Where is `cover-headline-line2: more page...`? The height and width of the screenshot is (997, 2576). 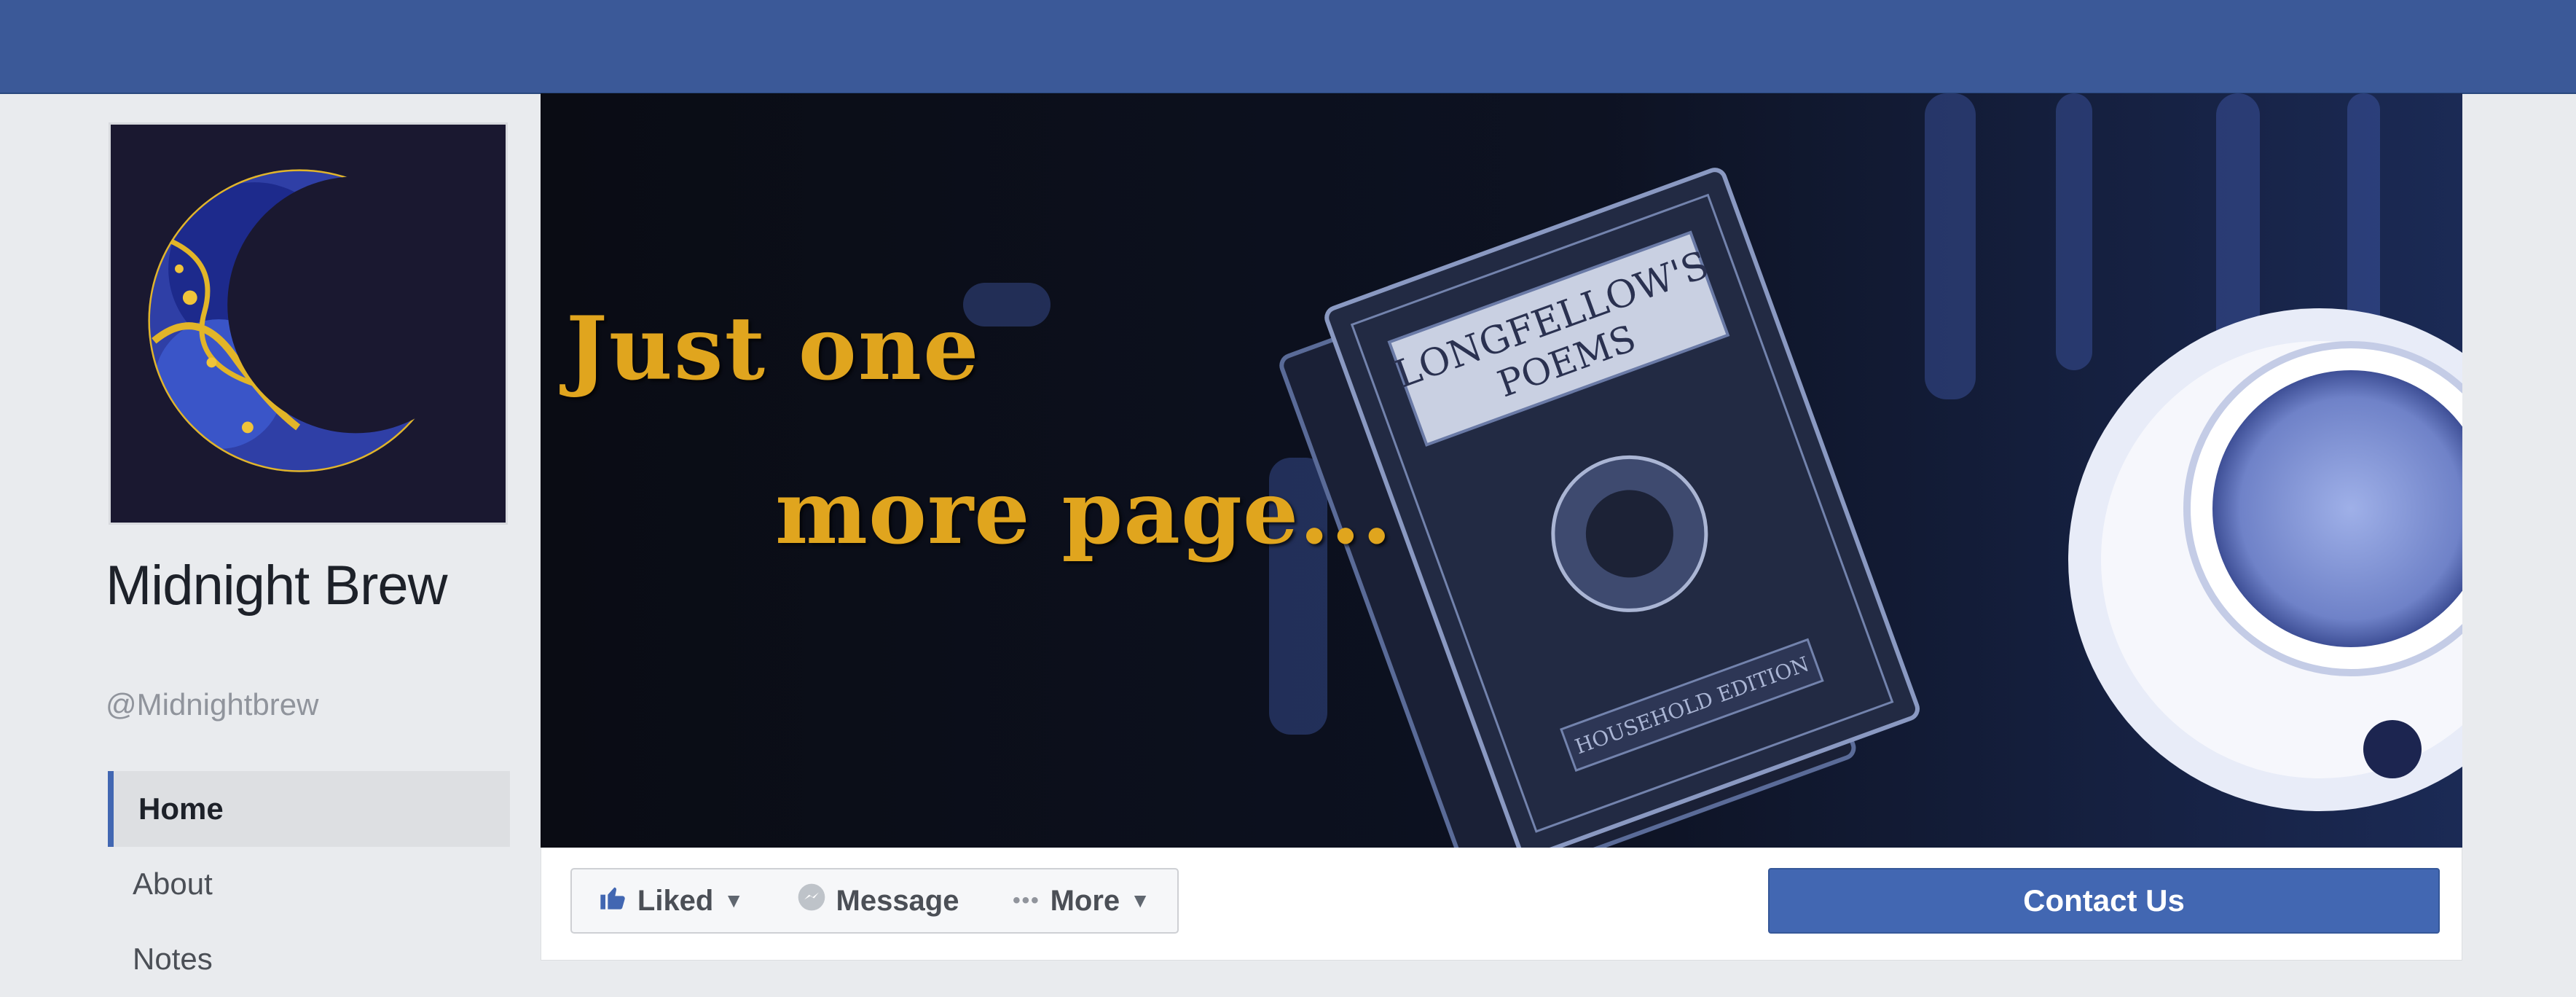
cover-headline-line2: more page... is located at coordinates (1084, 512).